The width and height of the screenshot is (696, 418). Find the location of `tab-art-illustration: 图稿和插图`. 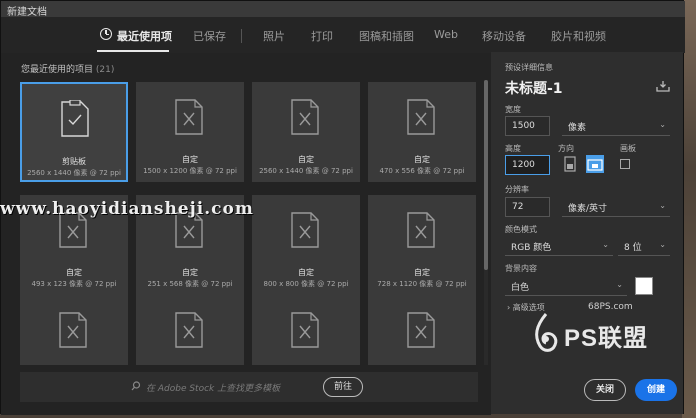

tab-art-illustration: 图稿和插图 is located at coordinates (386, 36).